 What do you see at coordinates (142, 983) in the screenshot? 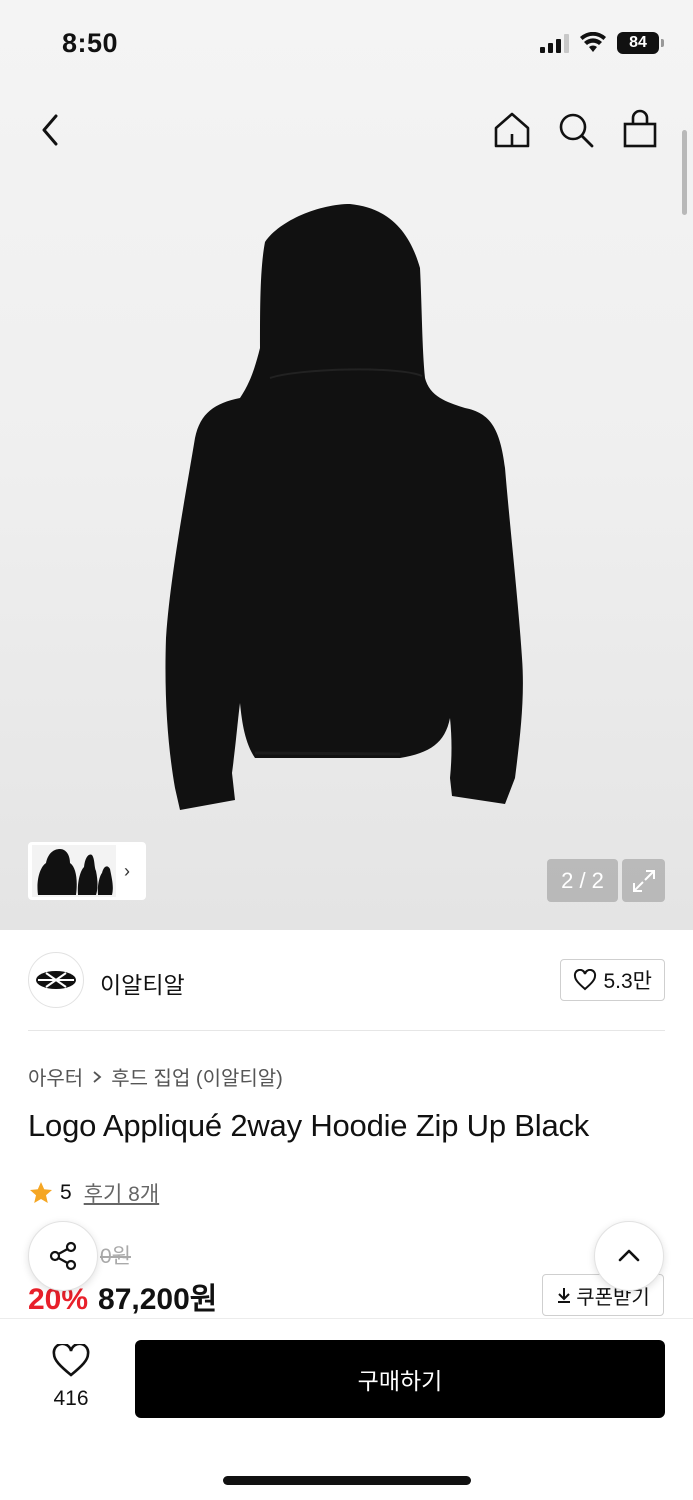
I see `brand-name: 이알티알` at bounding box center [142, 983].